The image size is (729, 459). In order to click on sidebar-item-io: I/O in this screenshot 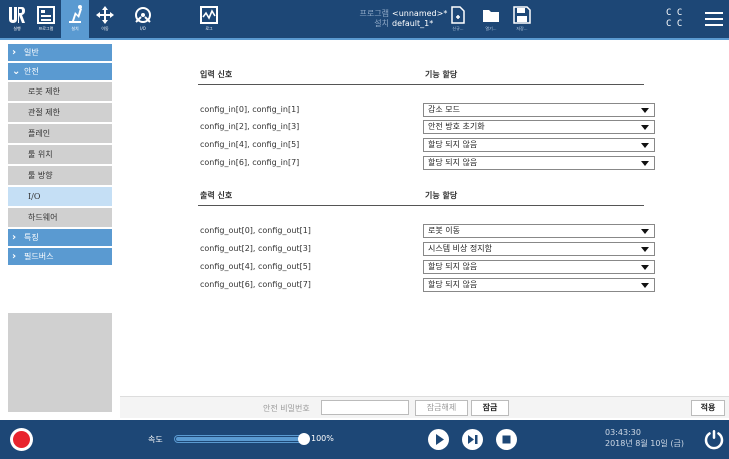, I will do `click(60, 196)`.